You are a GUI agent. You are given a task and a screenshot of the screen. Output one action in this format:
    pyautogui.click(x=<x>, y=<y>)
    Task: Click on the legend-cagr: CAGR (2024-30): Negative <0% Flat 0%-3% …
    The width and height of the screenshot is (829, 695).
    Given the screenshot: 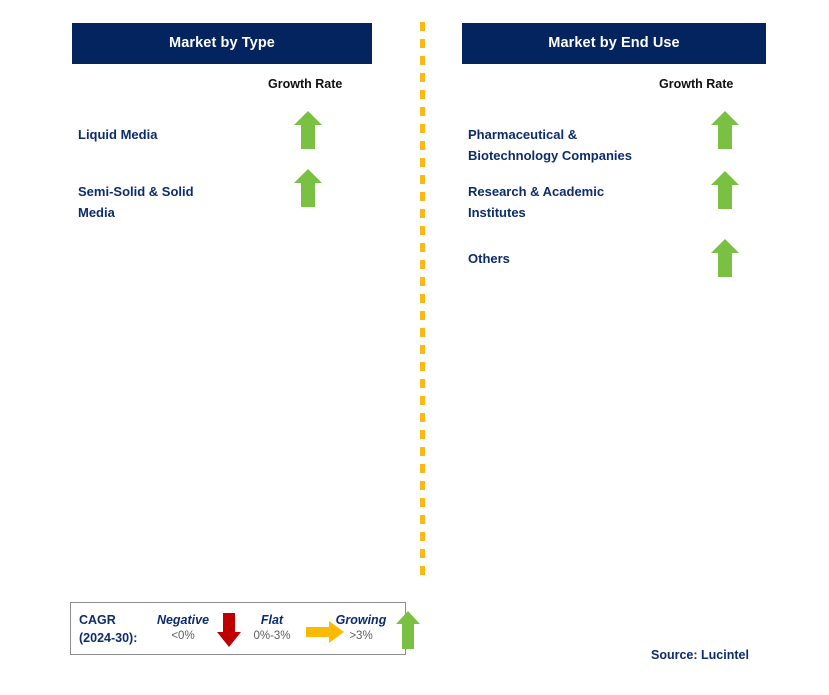 What is the action you would take?
    pyautogui.click(x=245, y=628)
    